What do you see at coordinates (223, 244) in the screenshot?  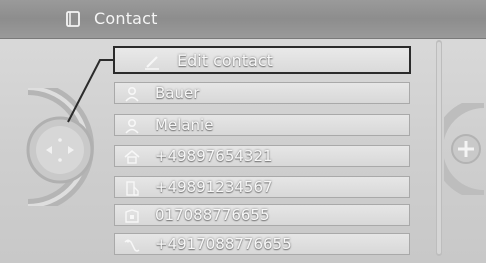 I see `menu-item-label: +4917088776655` at bounding box center [223, 244].